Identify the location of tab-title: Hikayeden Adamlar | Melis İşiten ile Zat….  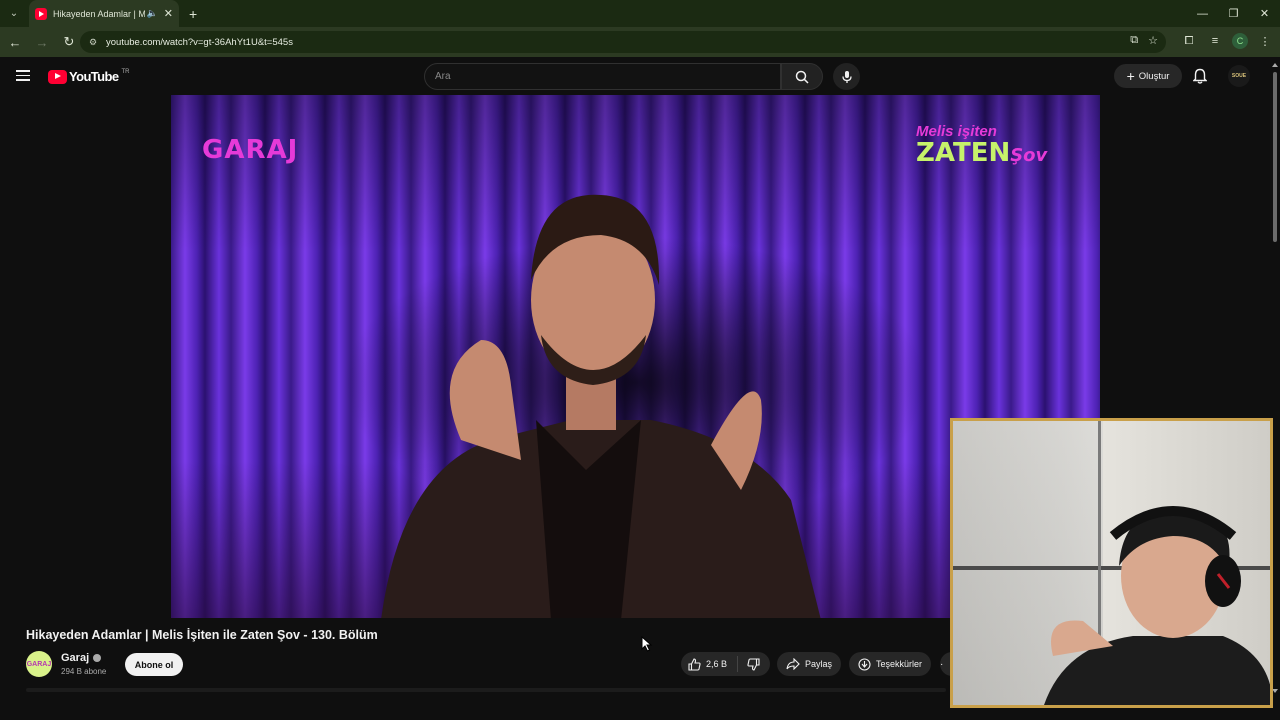
(99, 13).